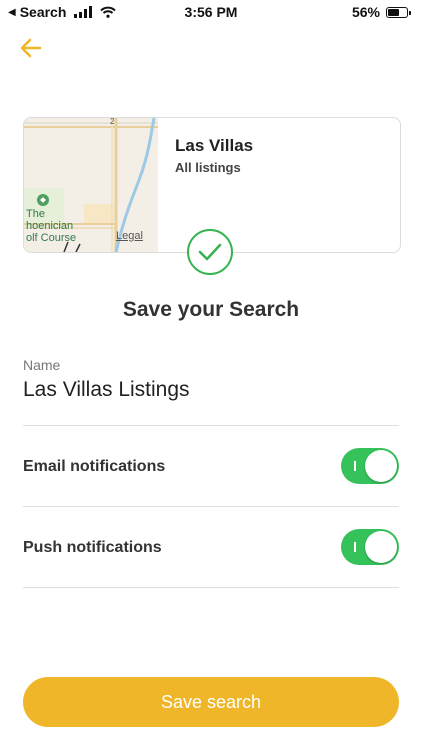 This screenshot has width=422, height=750. Describe the element at coordinates (94, 466) in the screenshot. I see `email-notifications-label: Email notifications` at that location.